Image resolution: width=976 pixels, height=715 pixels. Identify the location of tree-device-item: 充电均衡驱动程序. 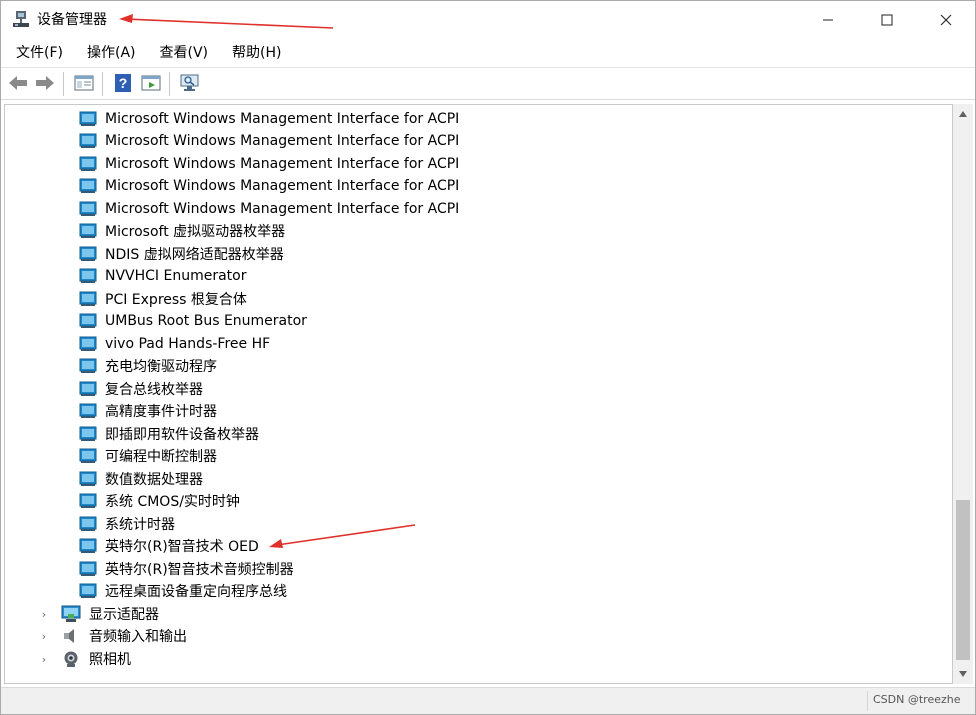
(148, 366).